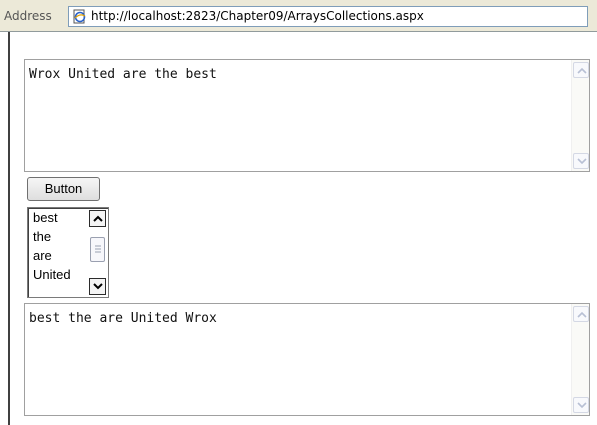 This screenshot has height=425, width=597. What do you see at coordinates (68, 252) in the screenshot?
I see `words-listbox: best the are United` at bounding box center [68, 252].